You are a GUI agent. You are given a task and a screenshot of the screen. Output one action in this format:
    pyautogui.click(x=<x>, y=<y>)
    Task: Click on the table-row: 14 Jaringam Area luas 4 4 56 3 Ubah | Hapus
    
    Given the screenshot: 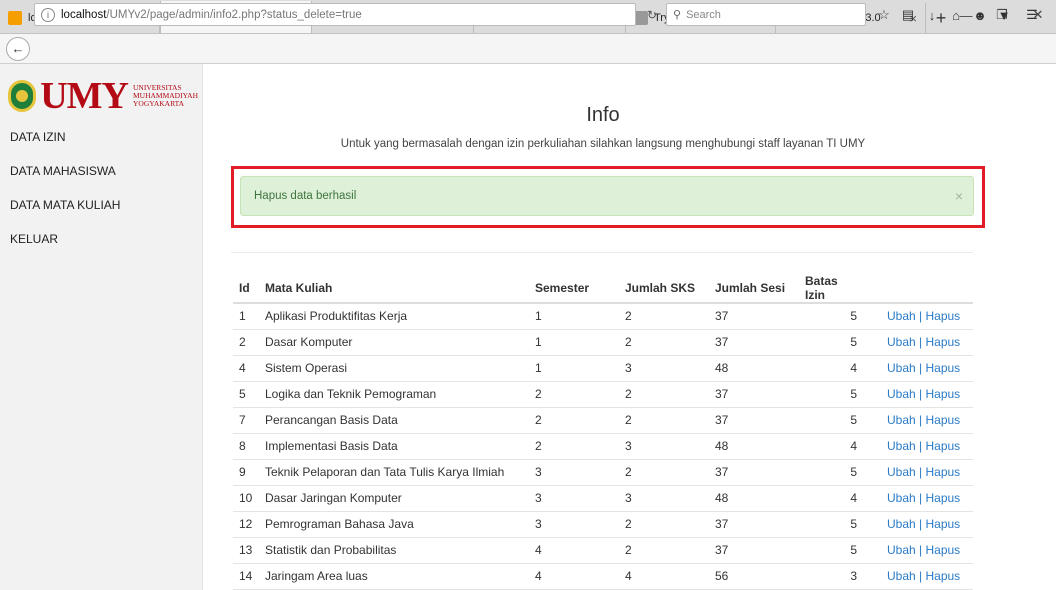 What is the action you would take?
    pyautogui.click(x=603, y=575)
    